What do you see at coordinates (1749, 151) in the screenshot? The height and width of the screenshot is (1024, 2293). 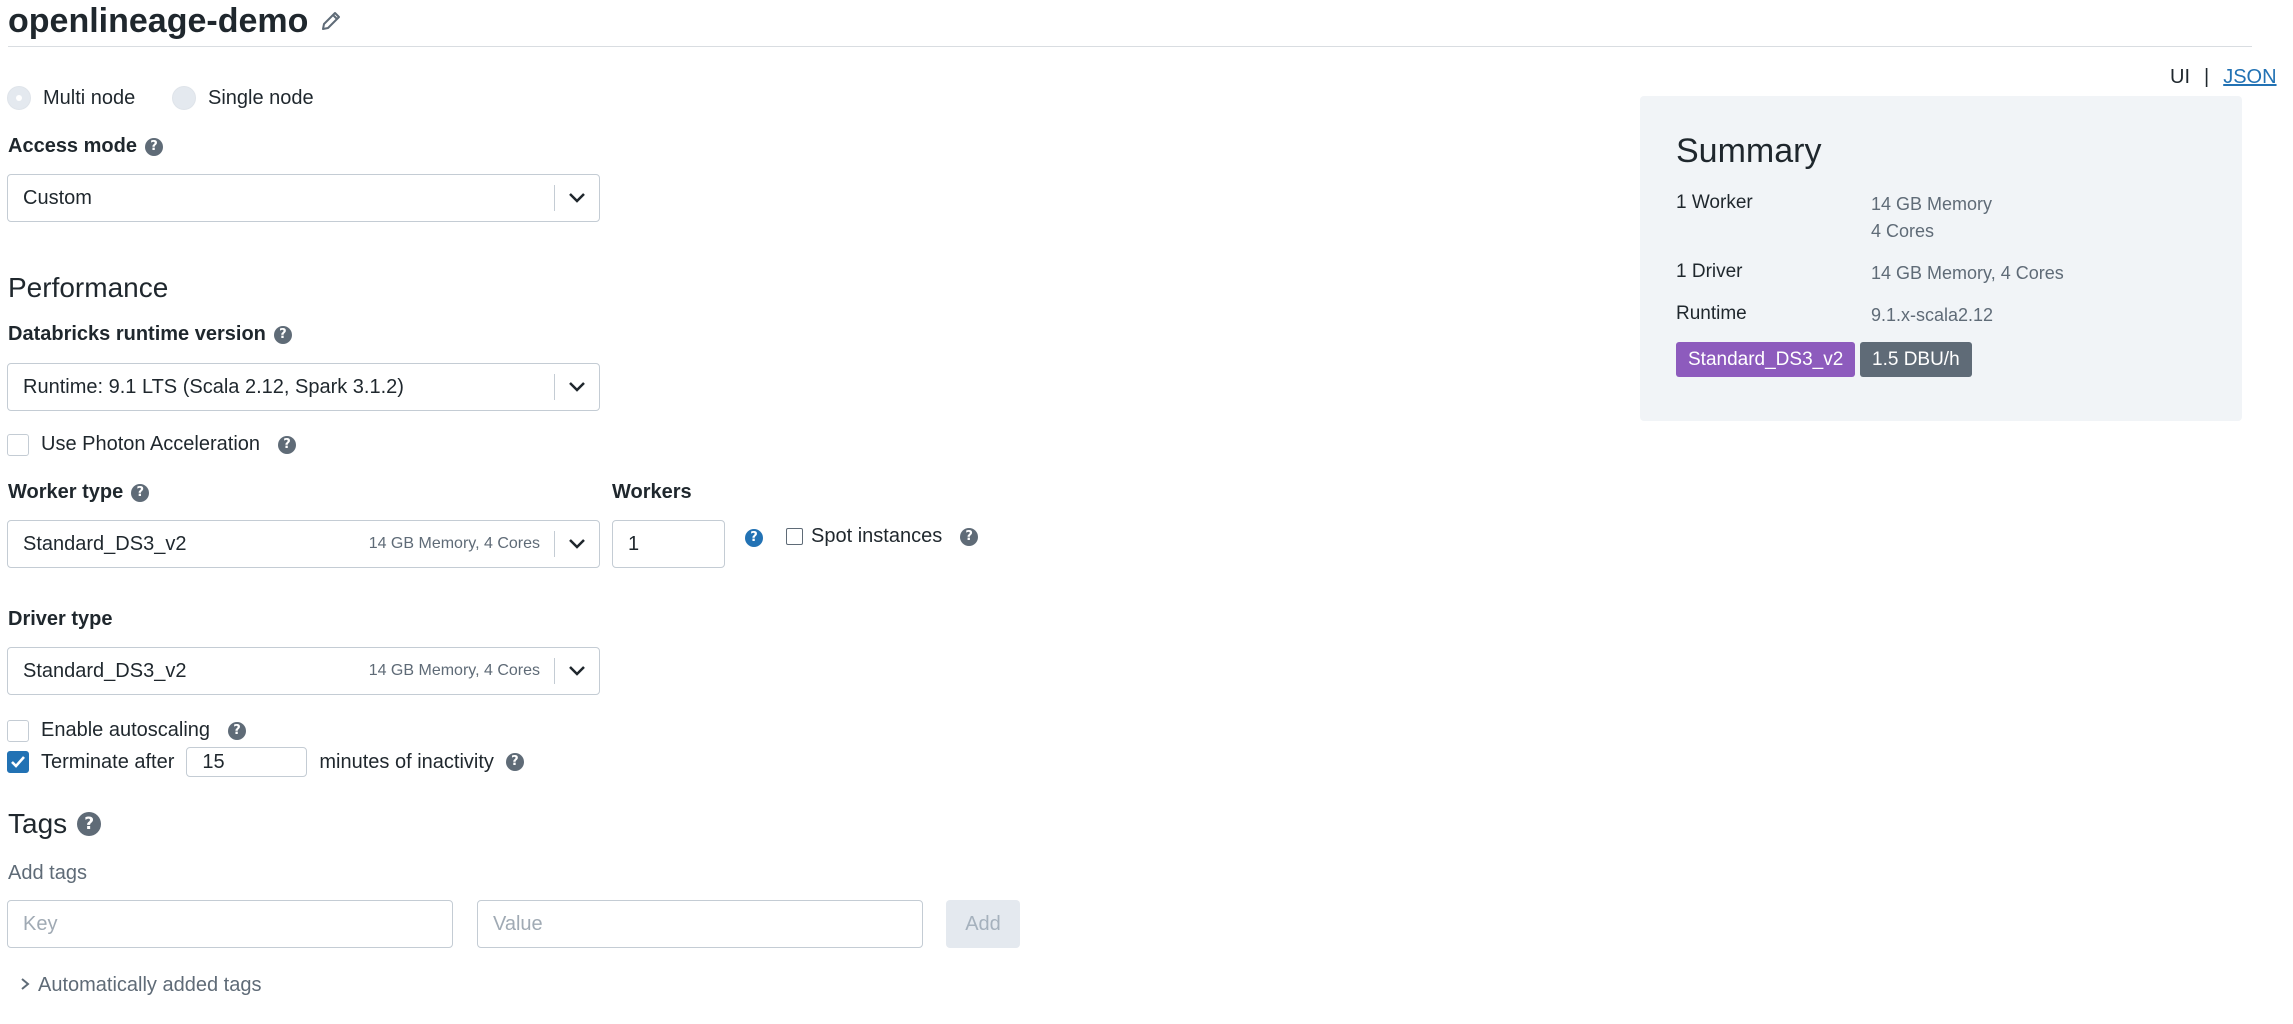 I see `summary-title: Summary` at bounding box center [1749, 151].